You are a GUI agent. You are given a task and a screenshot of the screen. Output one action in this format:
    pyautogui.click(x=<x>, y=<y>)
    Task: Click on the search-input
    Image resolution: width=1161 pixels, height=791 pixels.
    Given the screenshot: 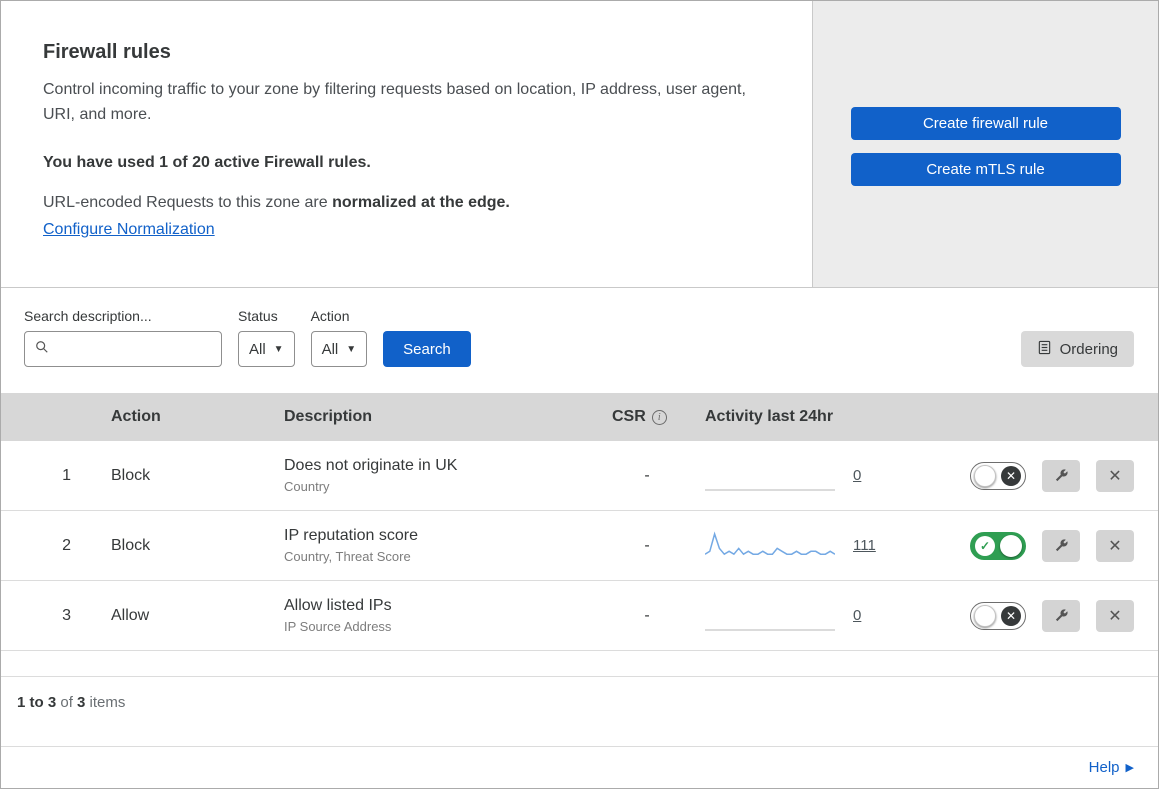 What is the action you would take?
    pyautogui.click(x=133, y=349)
    